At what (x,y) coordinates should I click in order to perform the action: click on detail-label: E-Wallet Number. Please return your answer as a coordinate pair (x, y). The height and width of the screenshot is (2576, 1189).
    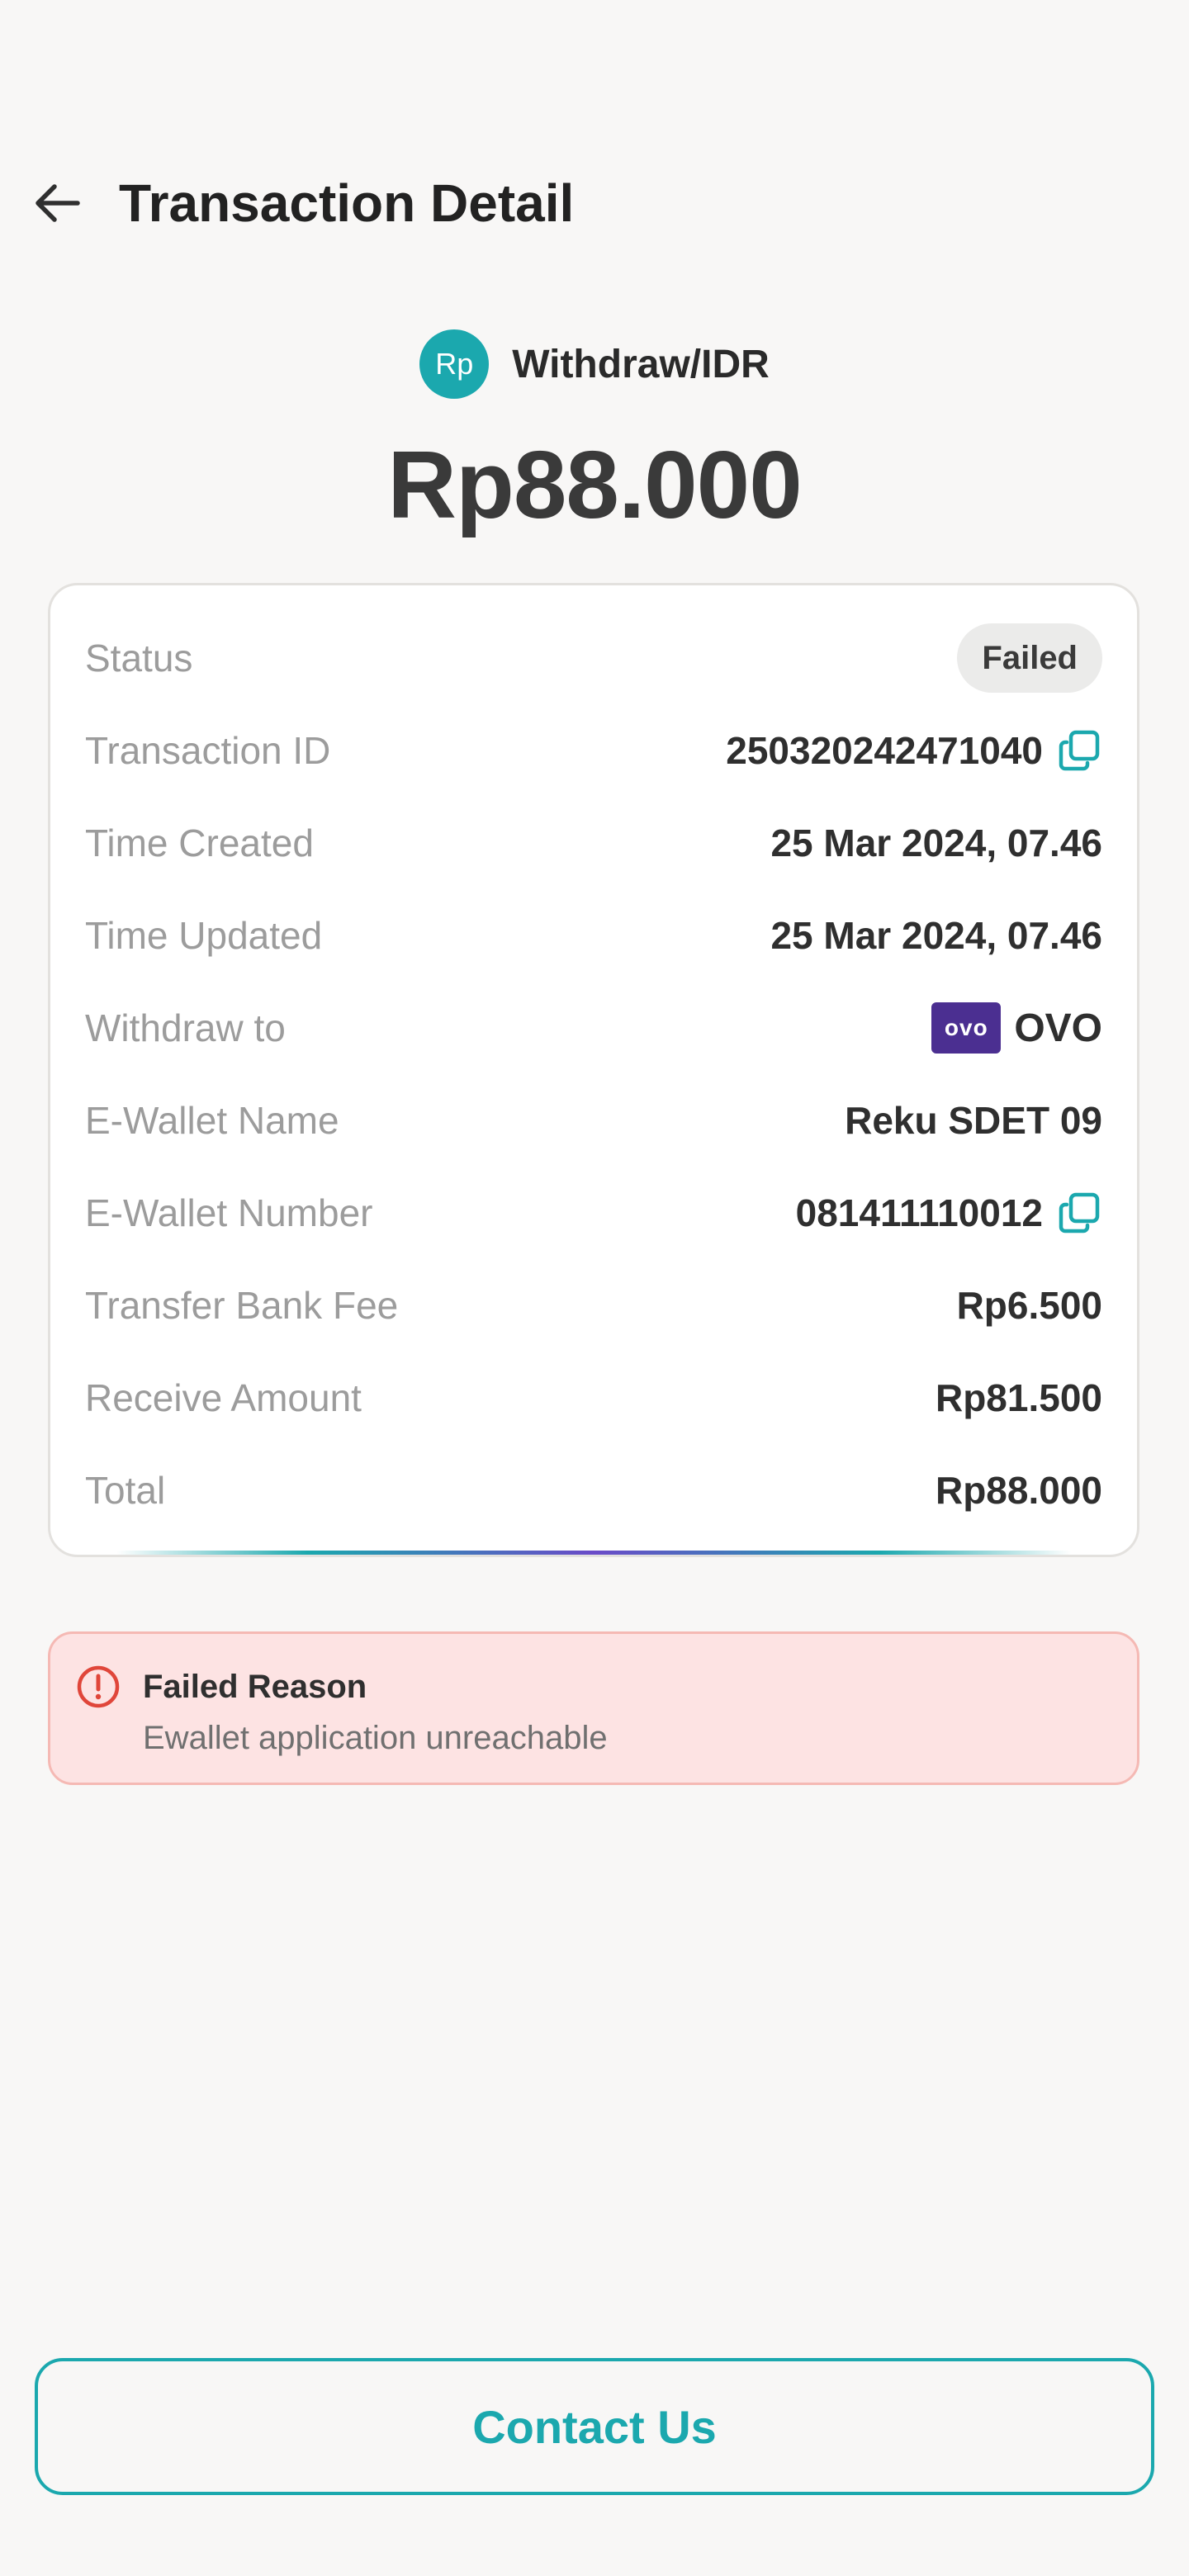
    Looking at the image, I should click on (229, 1212).